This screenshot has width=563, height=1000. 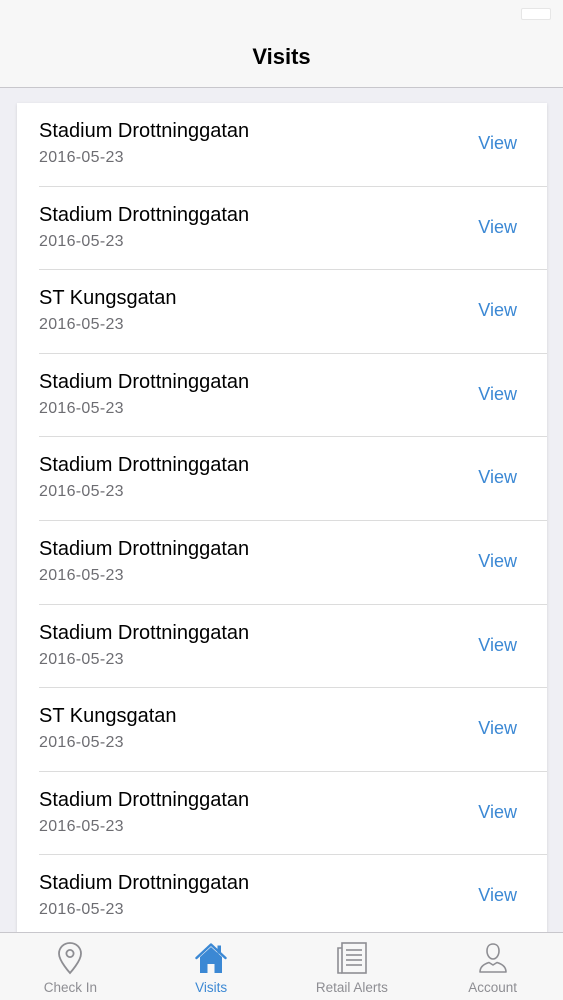 What do you see at coordinates (351, 987) in the screenshot?
I see `tab-label: Retail Alerts` at bounding box center [351, 987].